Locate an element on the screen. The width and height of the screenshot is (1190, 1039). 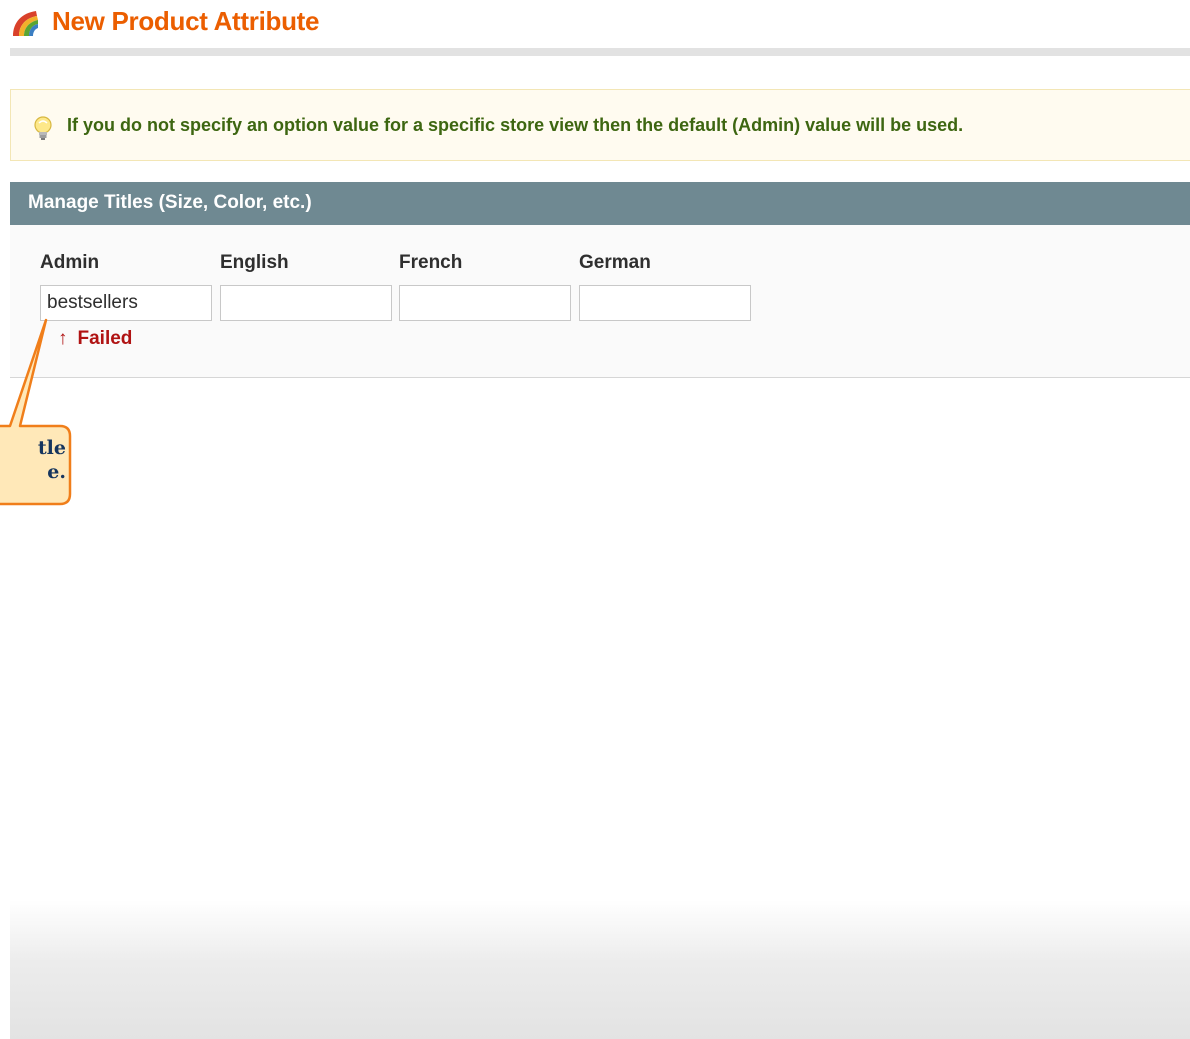
column-label-german: German is located at coordinates (615, 262).